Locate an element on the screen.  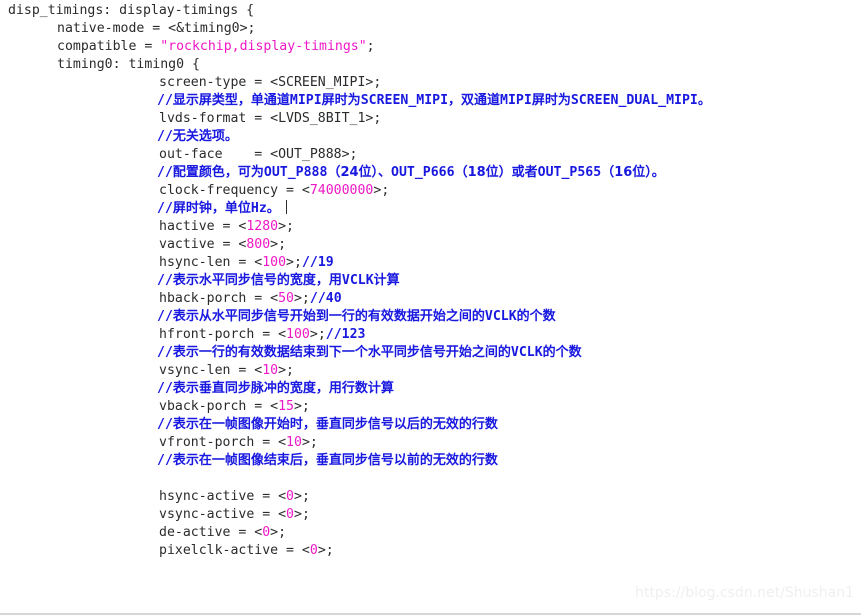
comment-cjk-text: 表示从水平同步信号开始到一行的有效数据开始之间的 is located at coordinates (328, 316).